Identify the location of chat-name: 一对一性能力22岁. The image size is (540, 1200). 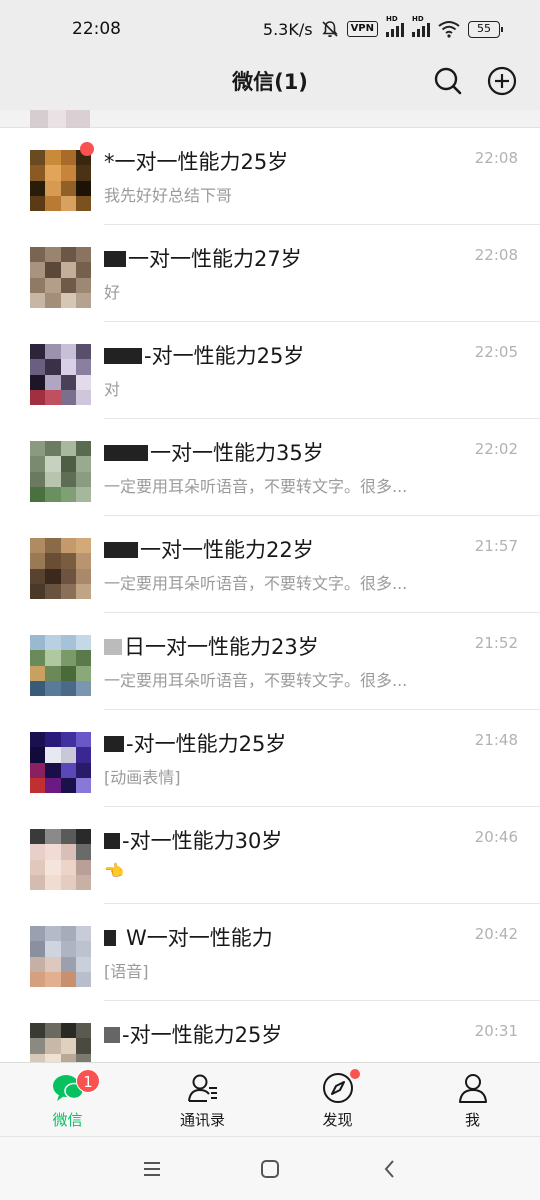
(209, 549).